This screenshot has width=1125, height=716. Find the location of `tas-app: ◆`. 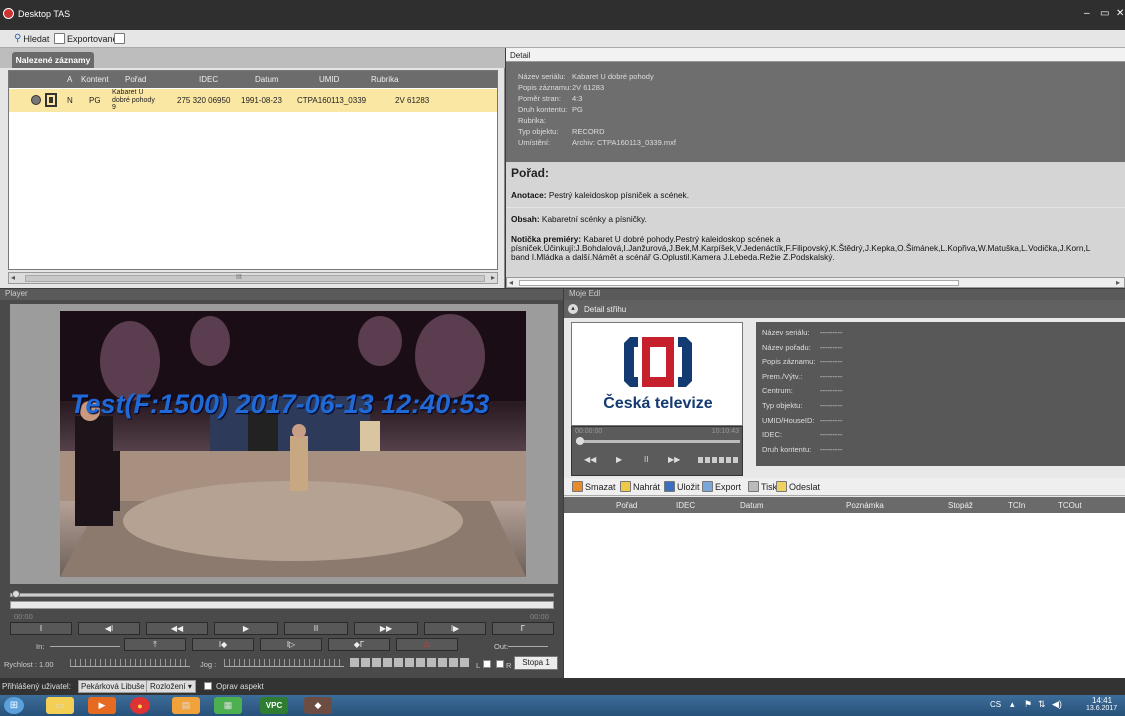

tas-app: ◆ is located at coordinates (318, 705).